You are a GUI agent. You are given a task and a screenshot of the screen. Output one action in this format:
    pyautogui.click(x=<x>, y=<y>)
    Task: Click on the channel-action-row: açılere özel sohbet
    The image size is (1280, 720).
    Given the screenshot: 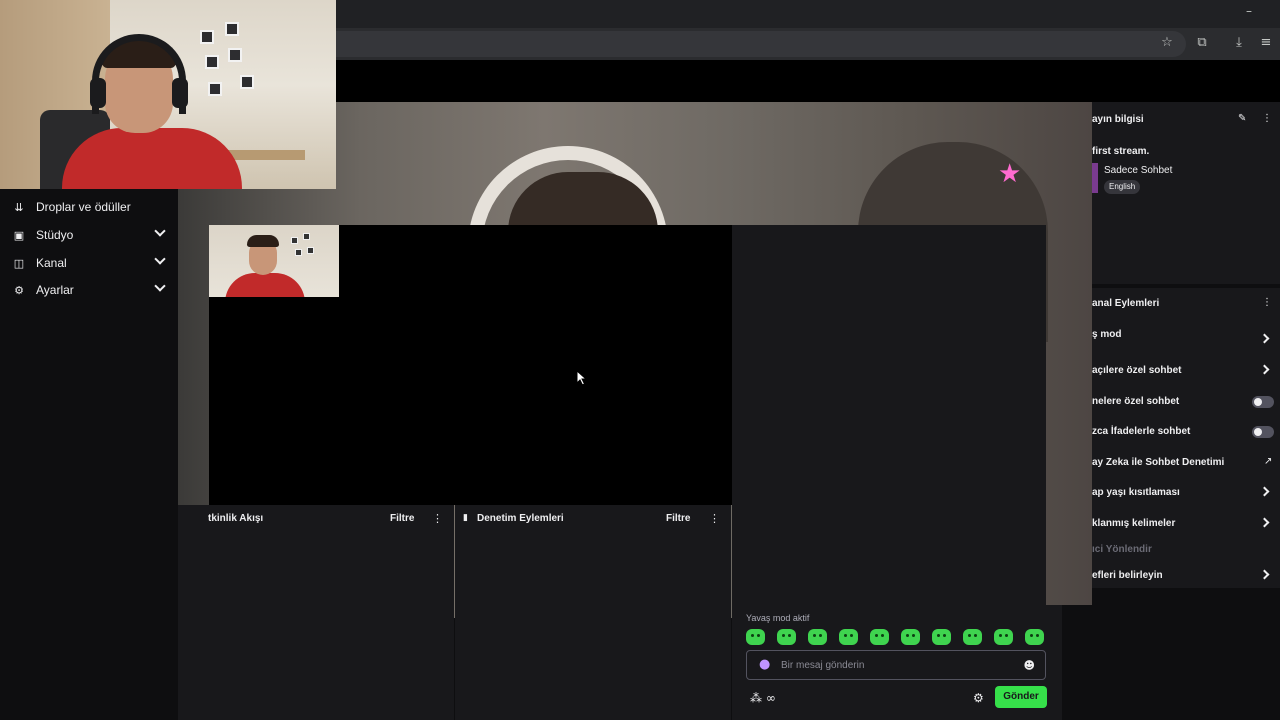 What is the action you would take?
    pyautogui.click(x=1136, y=370)
    